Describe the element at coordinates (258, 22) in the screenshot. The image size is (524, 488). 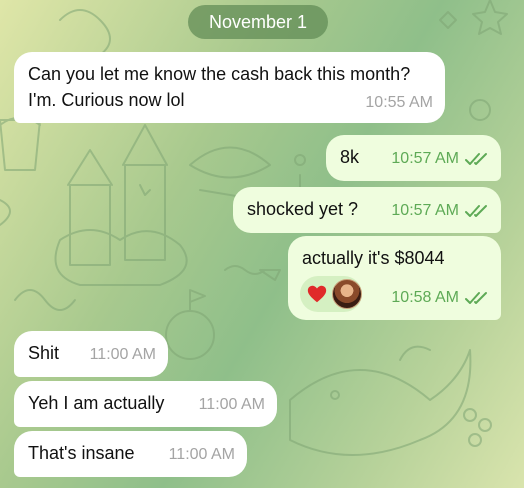
I see `date-header: November 1` at that location.